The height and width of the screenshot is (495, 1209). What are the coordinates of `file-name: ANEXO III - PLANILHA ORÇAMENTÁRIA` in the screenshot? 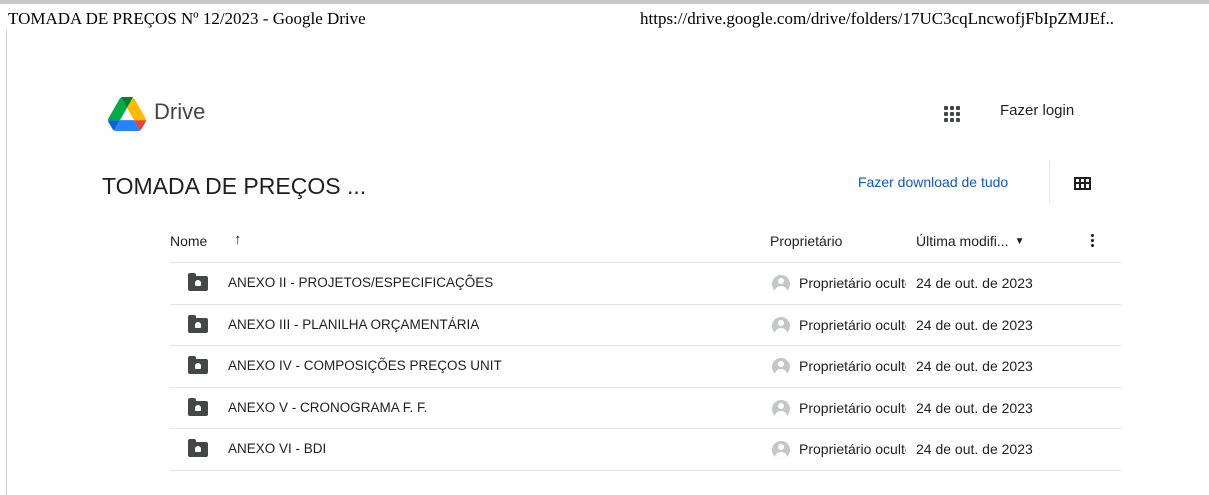 It's located at (354, 324).